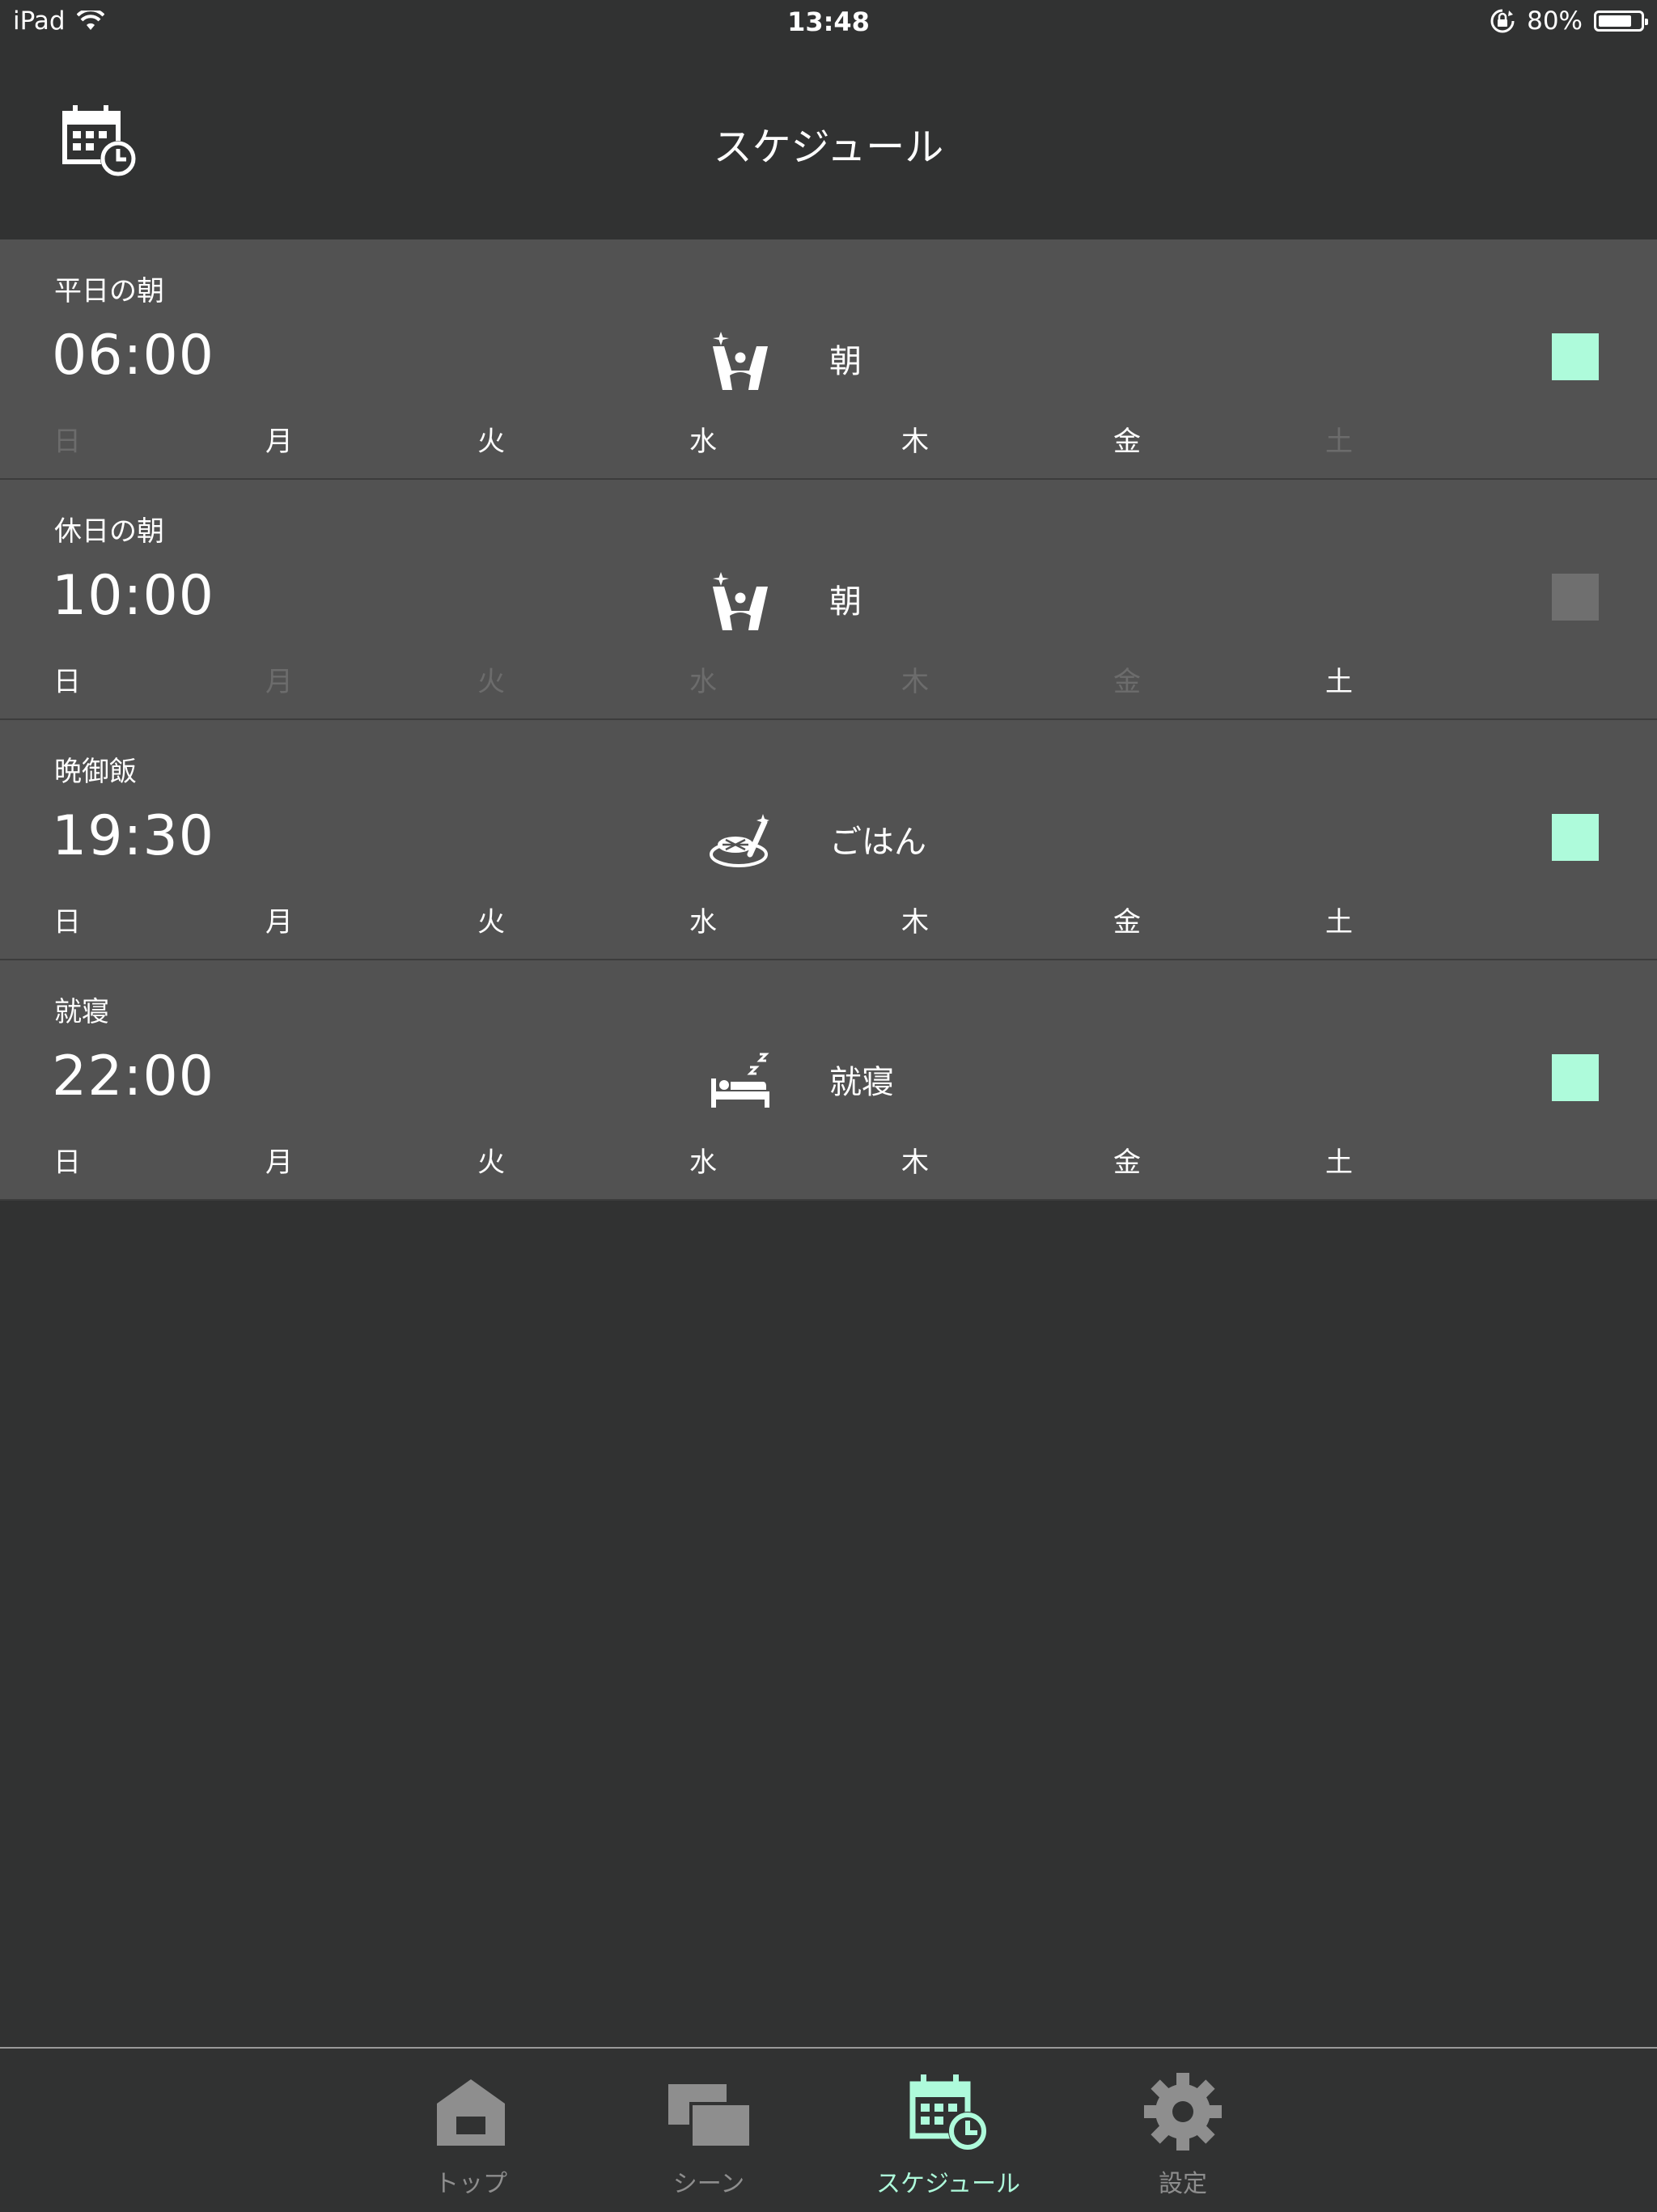 Image resolution: width=1657 pixels, height=2212 pixels. What do you see at coordinates (877, 842) in the screenshot?
I see `scene-label: ごはん` at bounding box center [877, 842].